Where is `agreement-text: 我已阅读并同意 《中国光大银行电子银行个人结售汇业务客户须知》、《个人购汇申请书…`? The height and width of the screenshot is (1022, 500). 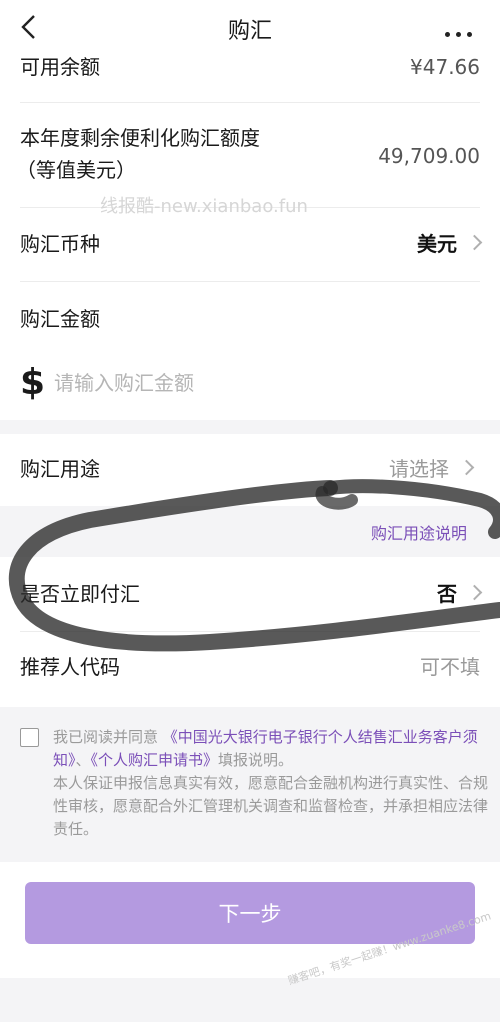 agreement-text: 我已阅读并同意 《中国光大银行电子银行个人结售汇业务客户须知》、《个人购汇申请书… is located at coordinates (273, 783).